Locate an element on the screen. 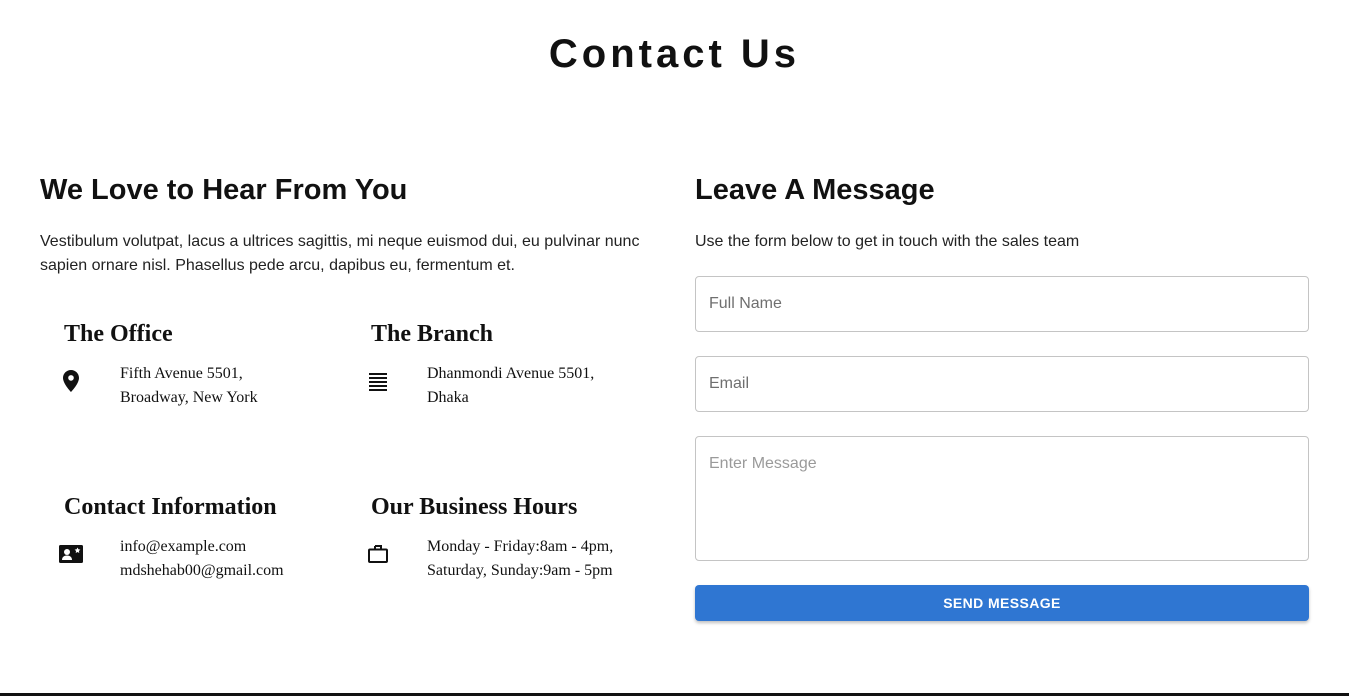  email-input is located at coordinates (1002, 384).